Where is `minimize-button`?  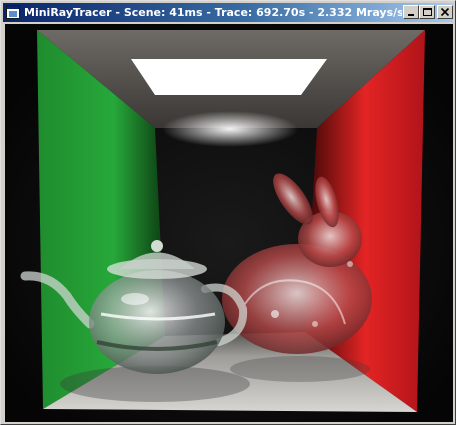 minimize-button is located at coordinates (411, 12).